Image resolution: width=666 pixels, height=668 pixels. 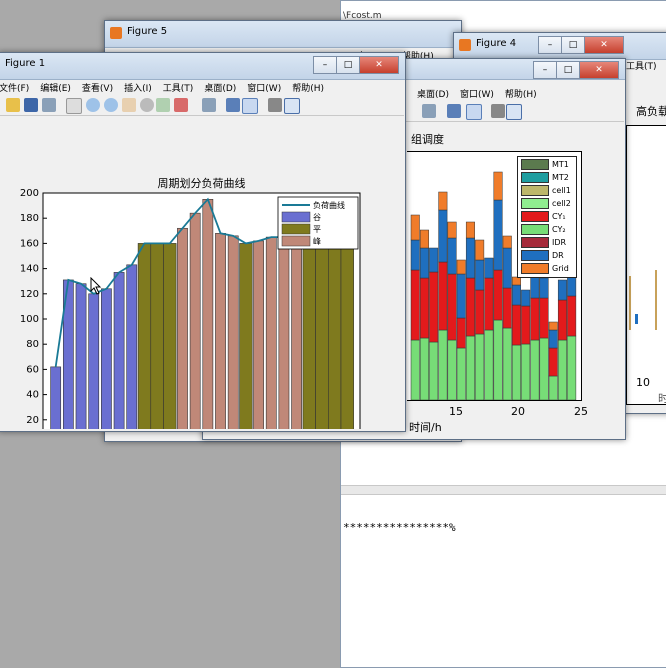 What do you see at coordinates (427, 139) in the screenshot?
I see `figure3-plot-title: 组调度` at bounding box center [427, 139].